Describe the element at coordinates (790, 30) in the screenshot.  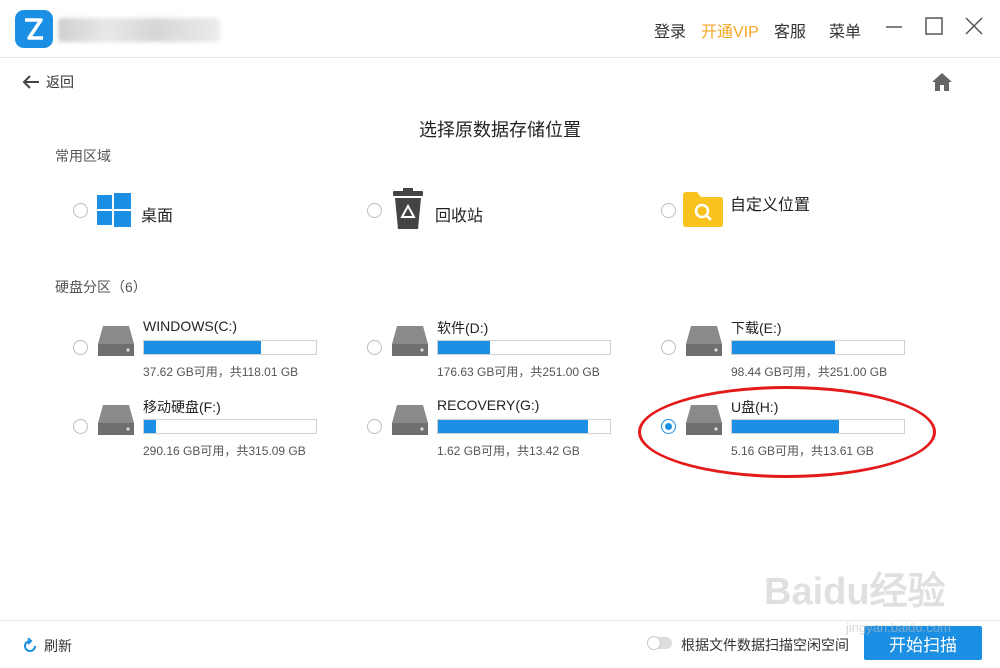
I see `service-link: 客服` at that location.